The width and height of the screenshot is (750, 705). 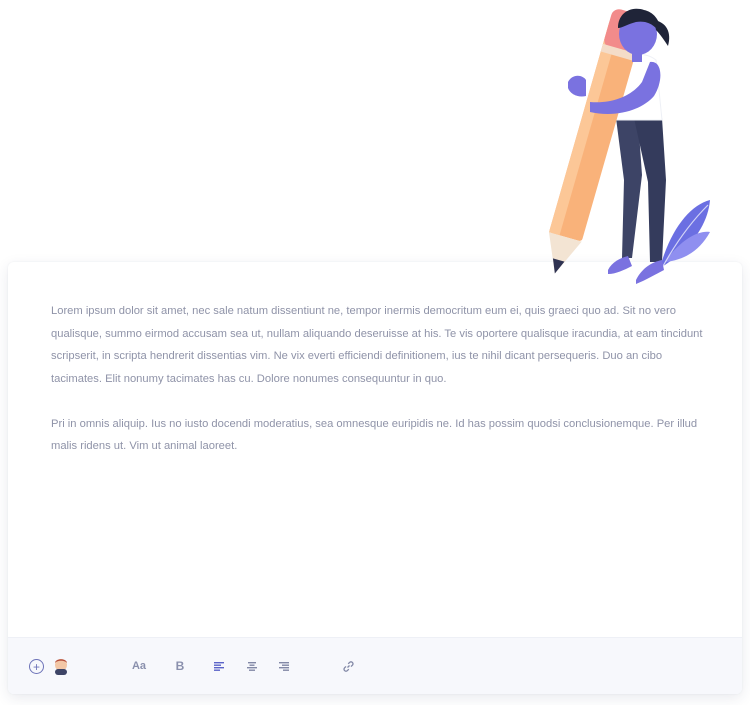 I want to click on leaf-decoration, so click(x=685, y=234).